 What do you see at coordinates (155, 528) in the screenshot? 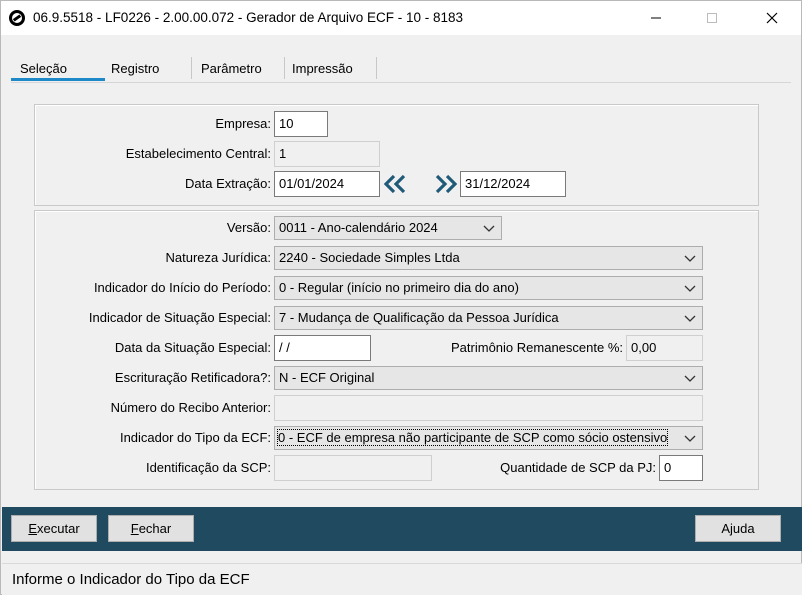
I see `fechar-label: echar` at bounding box center [155, 528].